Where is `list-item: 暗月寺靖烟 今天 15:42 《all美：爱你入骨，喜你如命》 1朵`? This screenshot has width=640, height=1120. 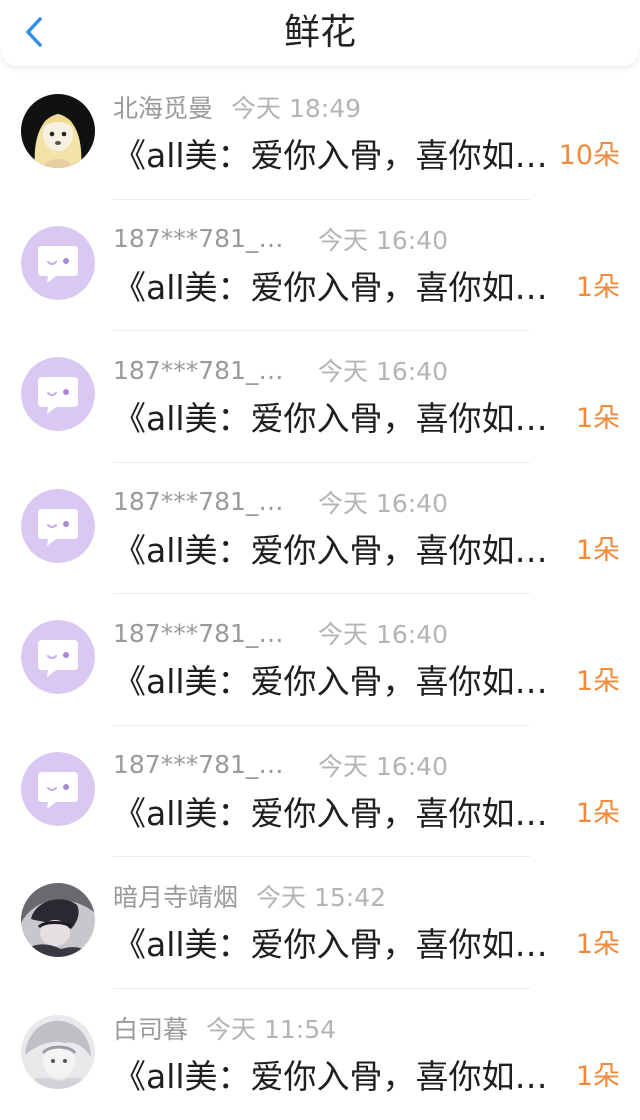 list-item: 暗月寺靖烟 今天 15:42 《all美：爱你入骨，喜你如命》 1朵 is located at coordinates (320, 923).